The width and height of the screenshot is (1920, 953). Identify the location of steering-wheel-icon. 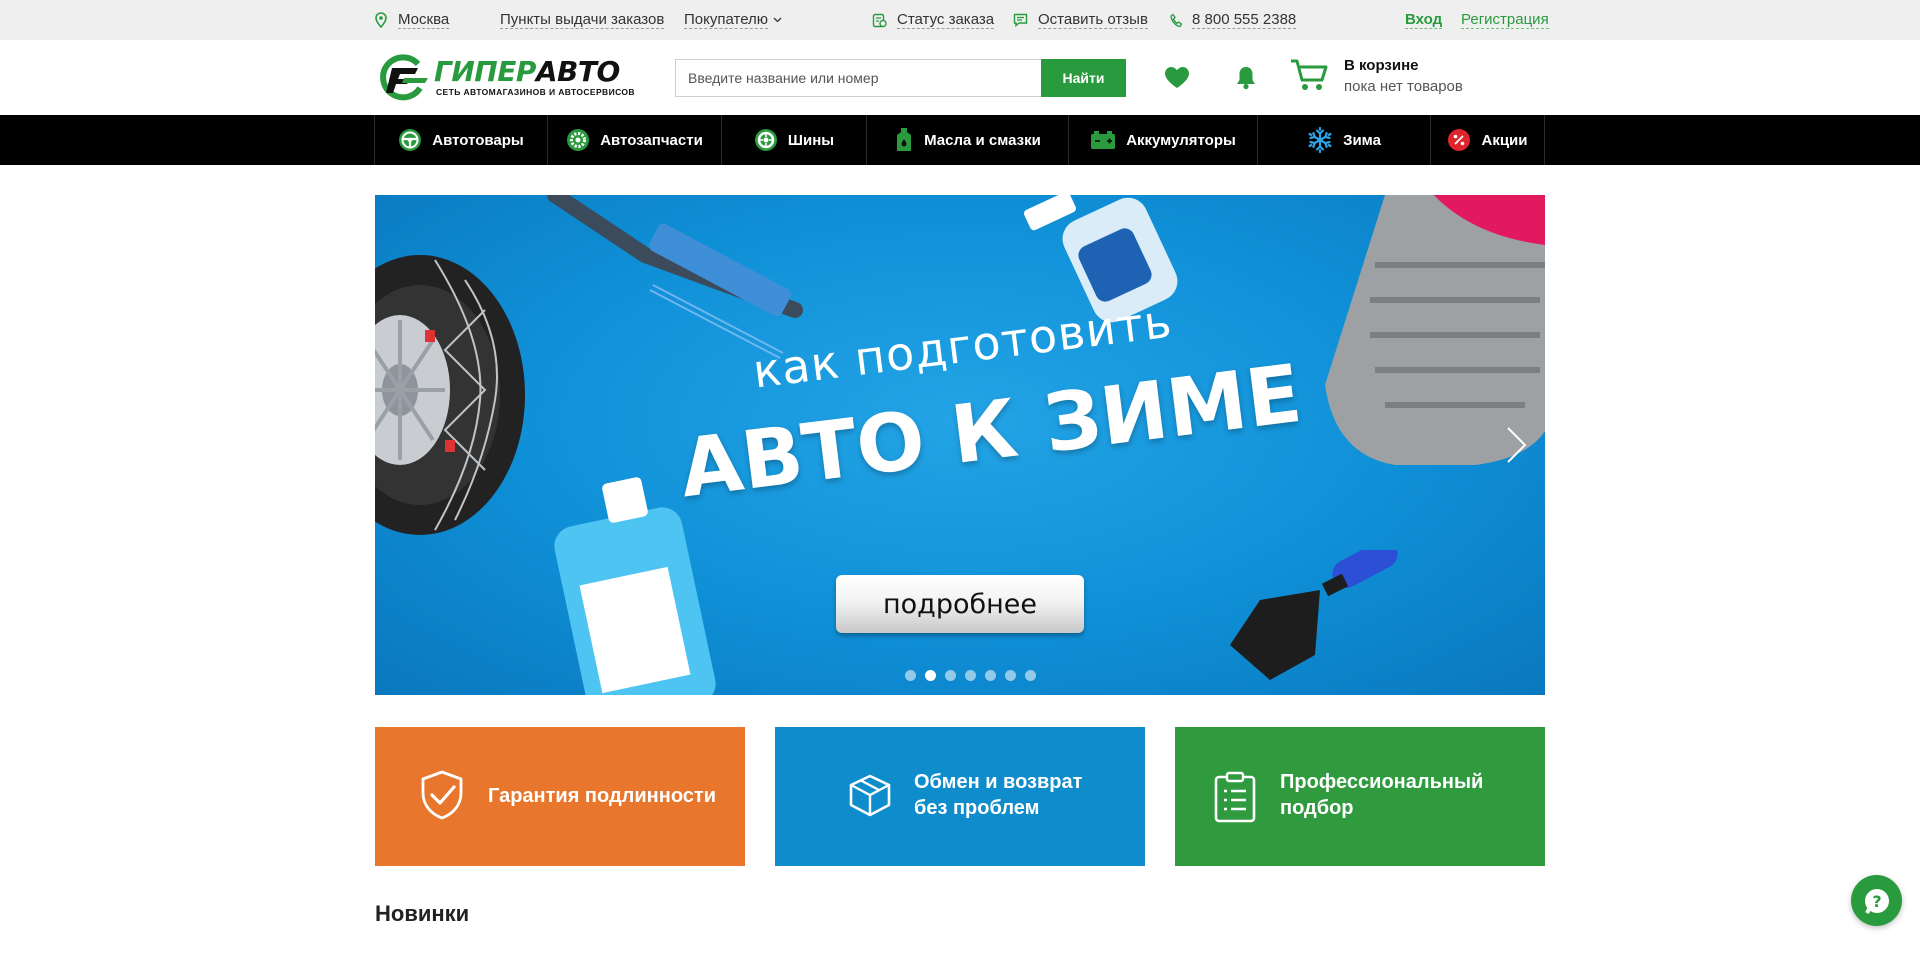
(410, 140).